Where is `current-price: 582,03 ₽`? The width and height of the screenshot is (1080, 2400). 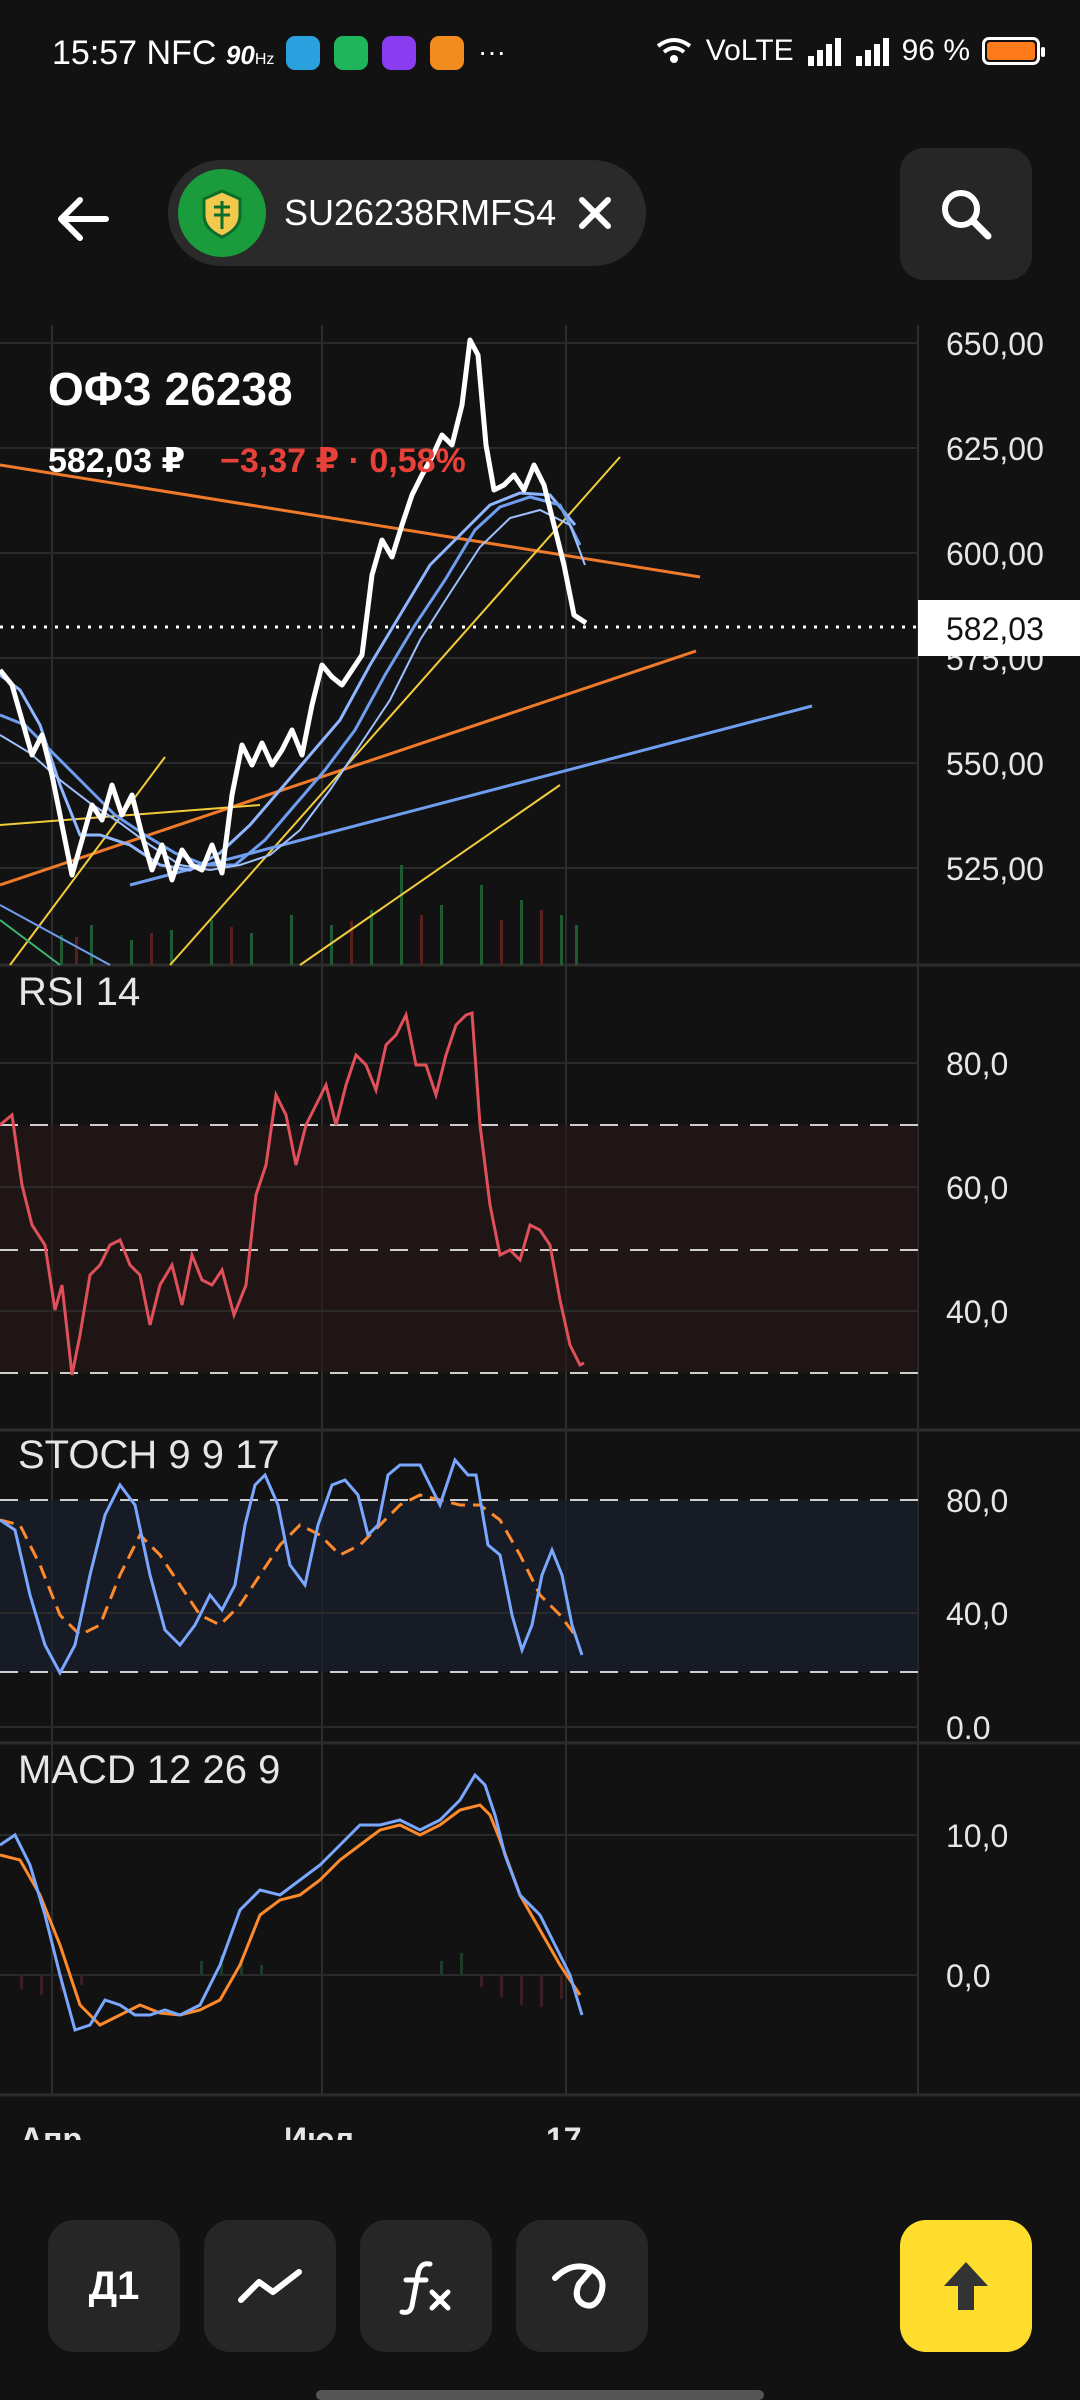
current-price: 582,03 ₽ is located at coordinates (116, 461).